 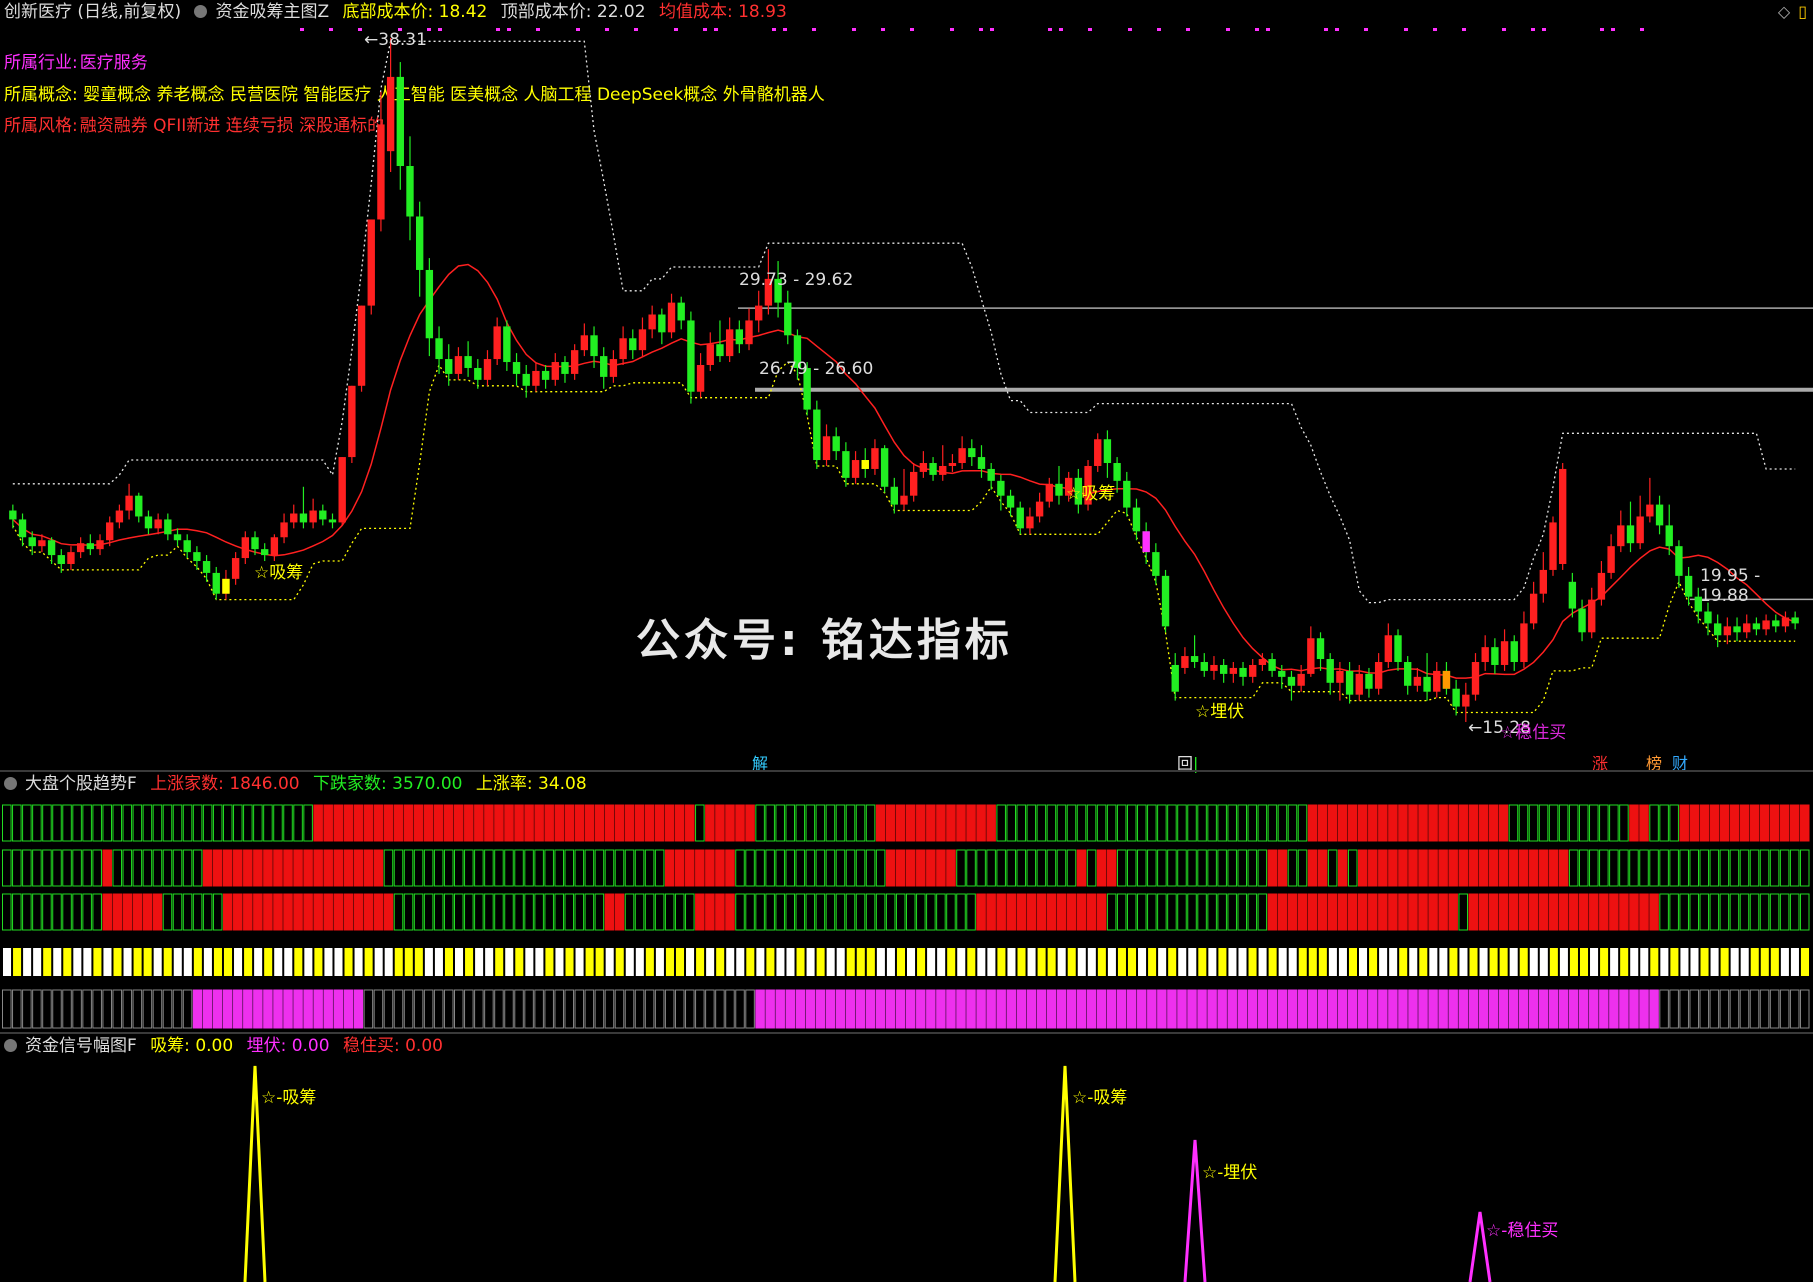 I want to click on peak-label-xichou-1: ☆-吸筹, so click(x=289, y=1098).